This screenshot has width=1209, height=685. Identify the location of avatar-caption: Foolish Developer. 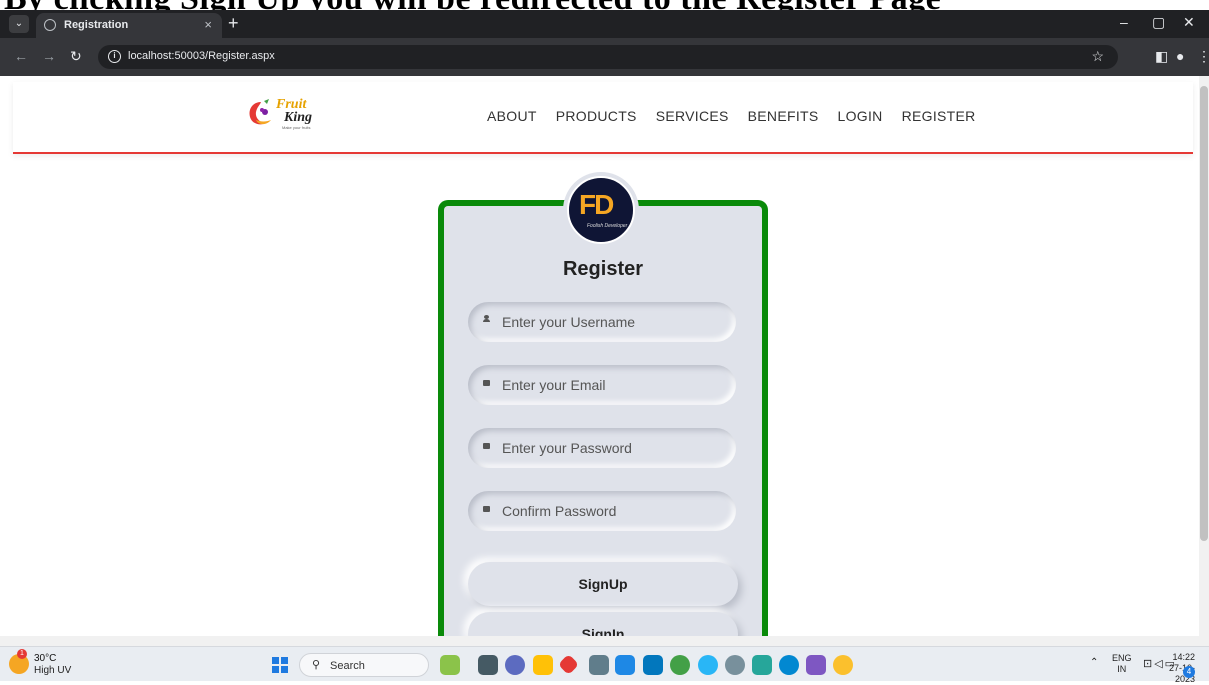
(607, 226).